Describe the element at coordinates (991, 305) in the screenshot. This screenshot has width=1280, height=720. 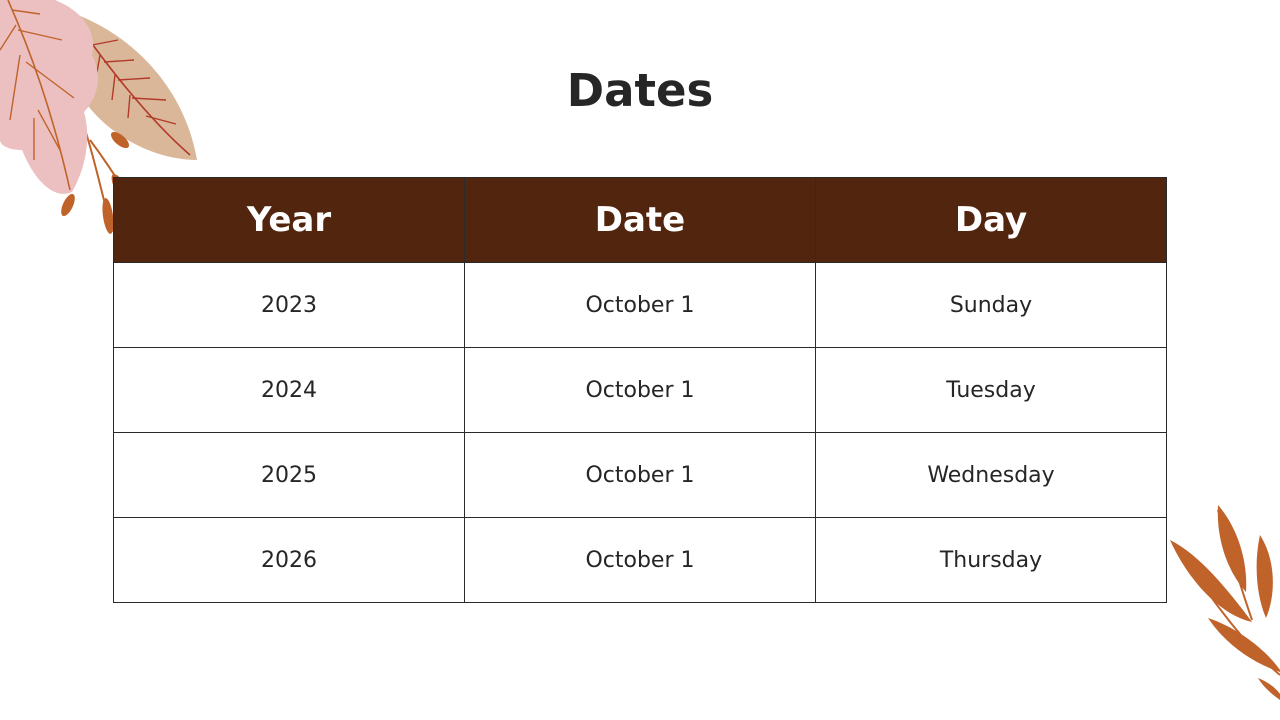
I see `cell-day: Sunday` at that location.